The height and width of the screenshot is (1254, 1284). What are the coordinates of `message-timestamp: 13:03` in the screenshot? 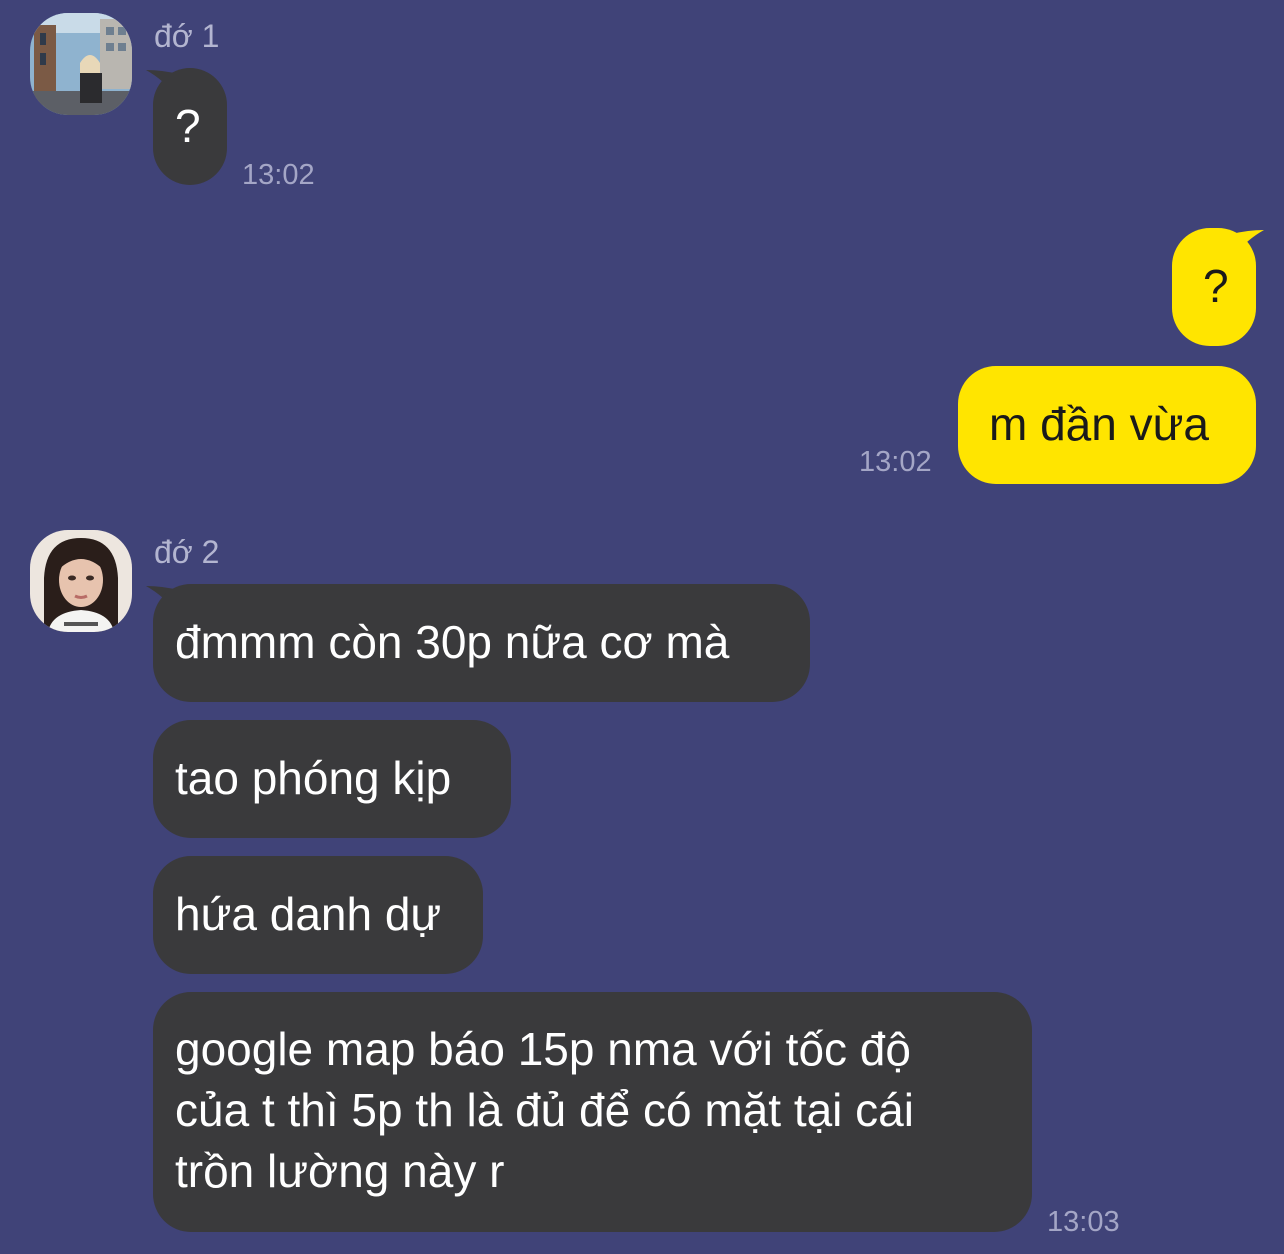 It's located at (1083, 1222).